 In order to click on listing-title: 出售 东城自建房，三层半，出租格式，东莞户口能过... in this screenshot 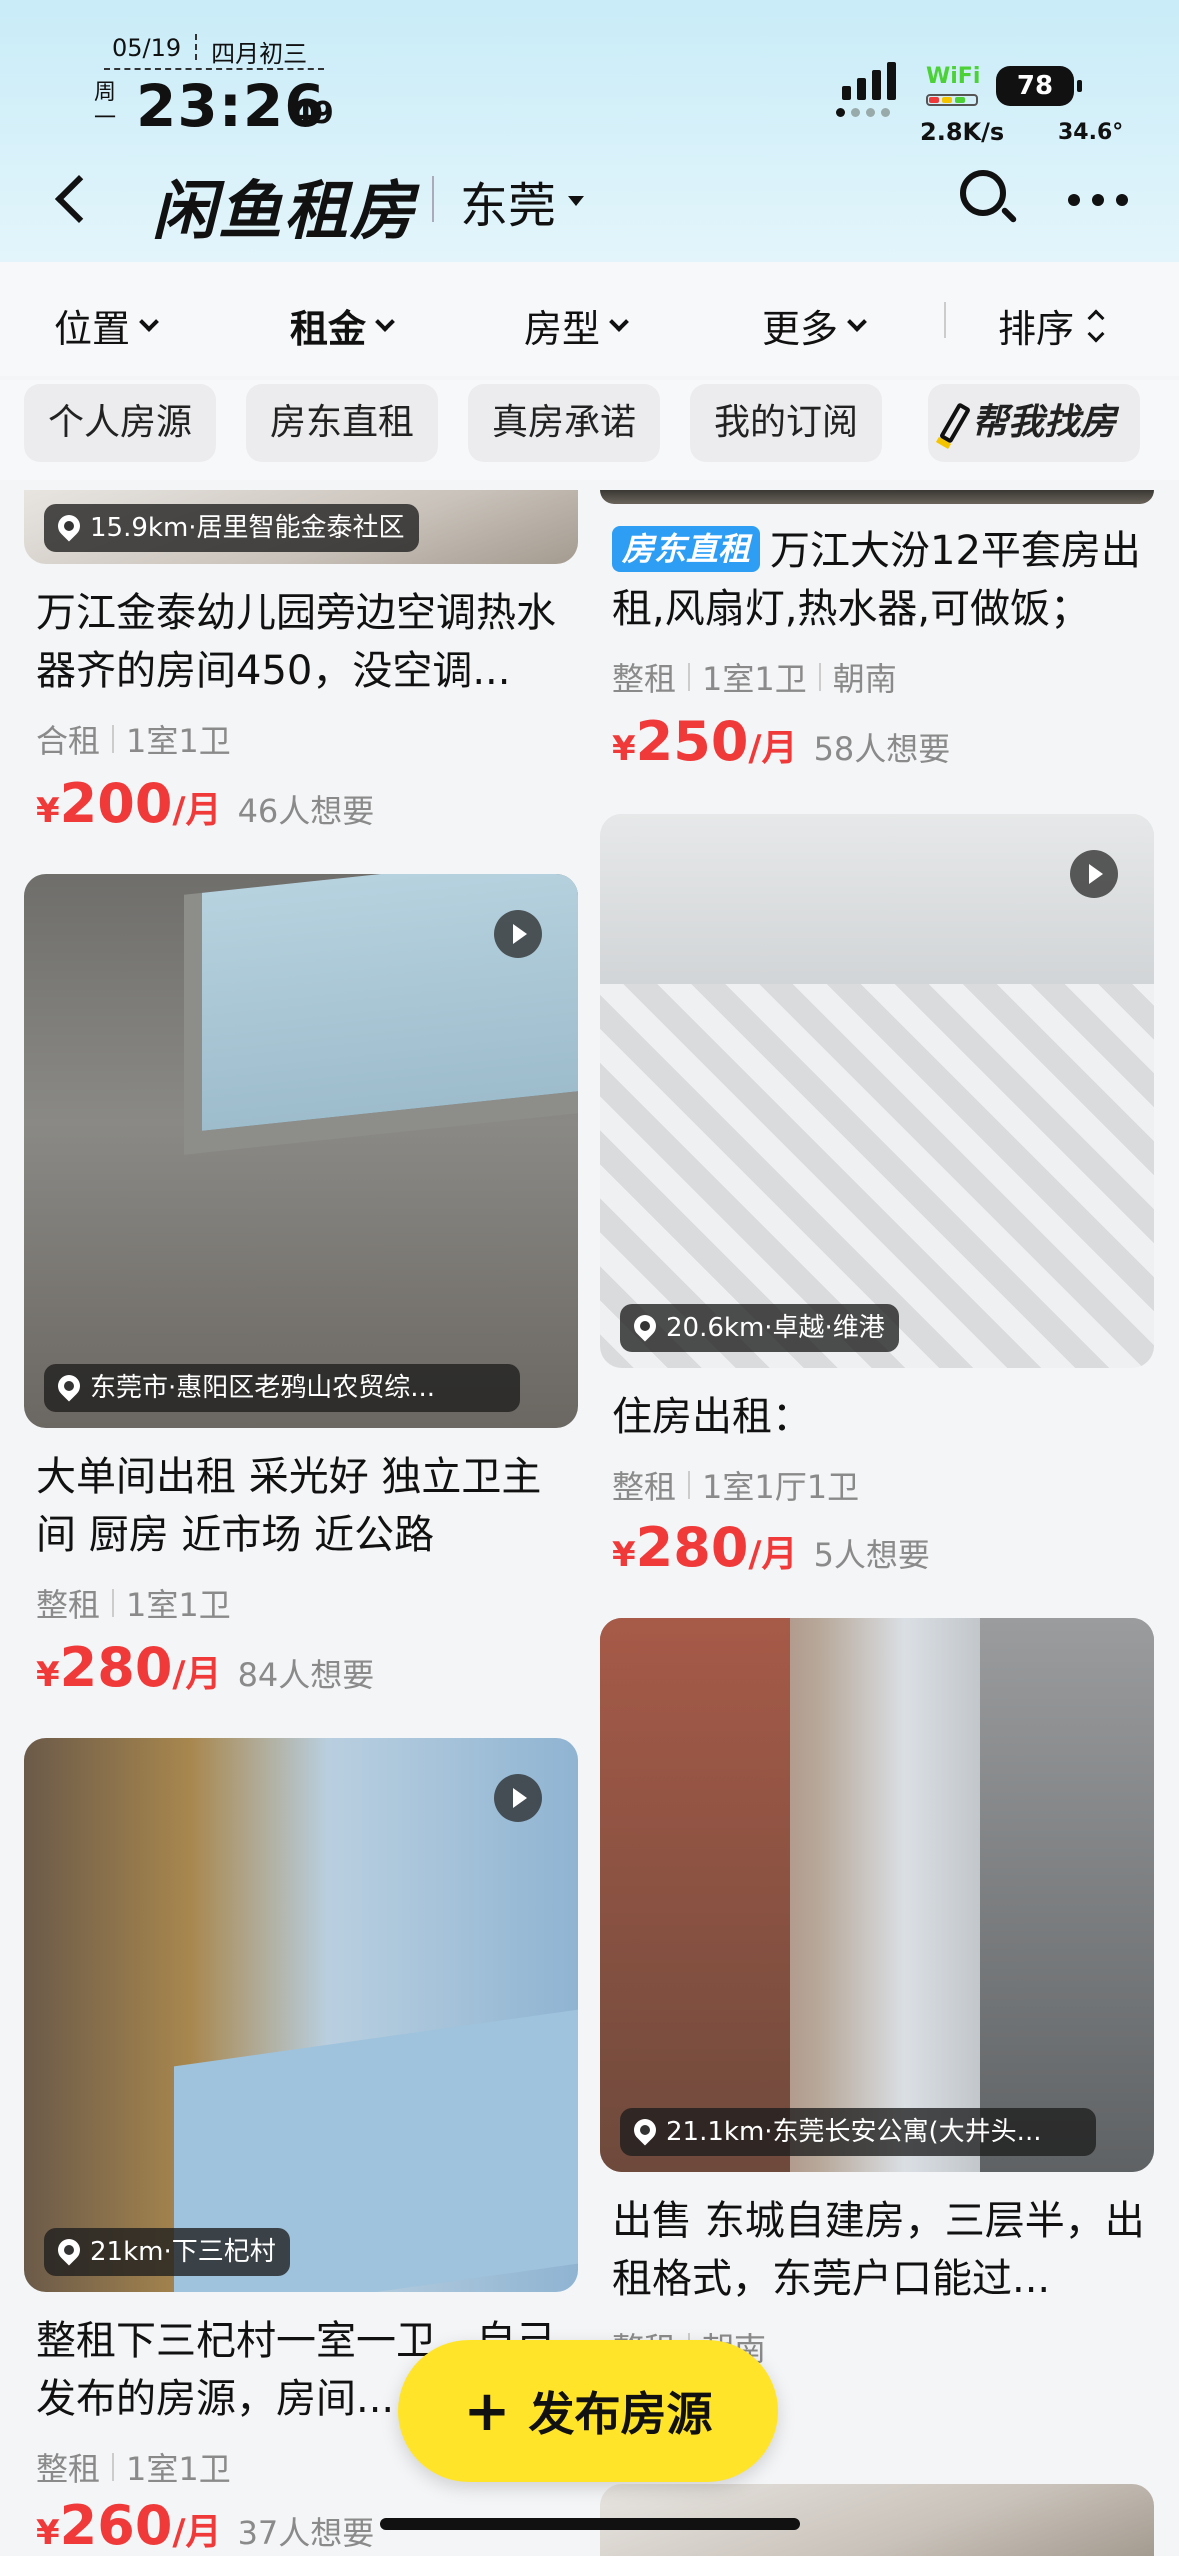, I will do `click(882, 2250)`.